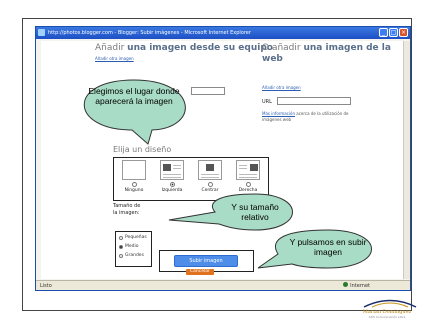  I want to click on maximize-icon: □, so click(393, 32).